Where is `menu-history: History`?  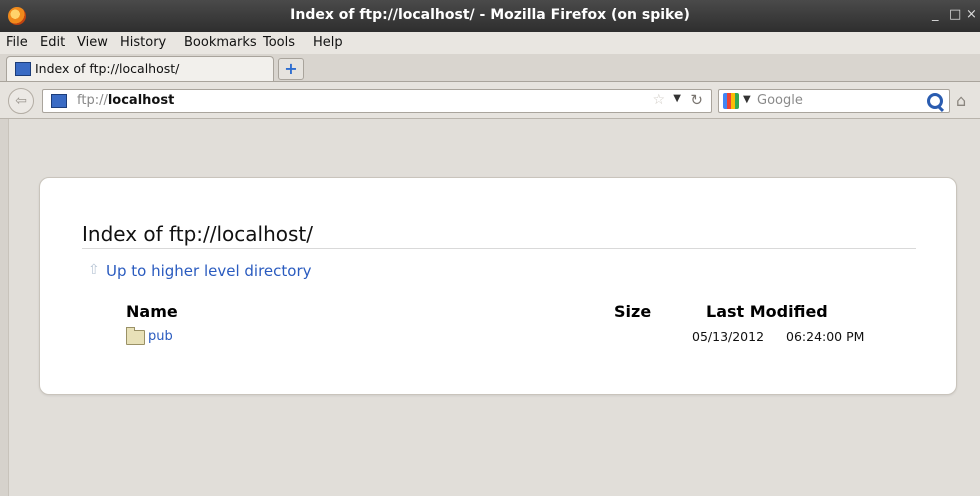
menu-history: History is located at coordinates (143, 42).